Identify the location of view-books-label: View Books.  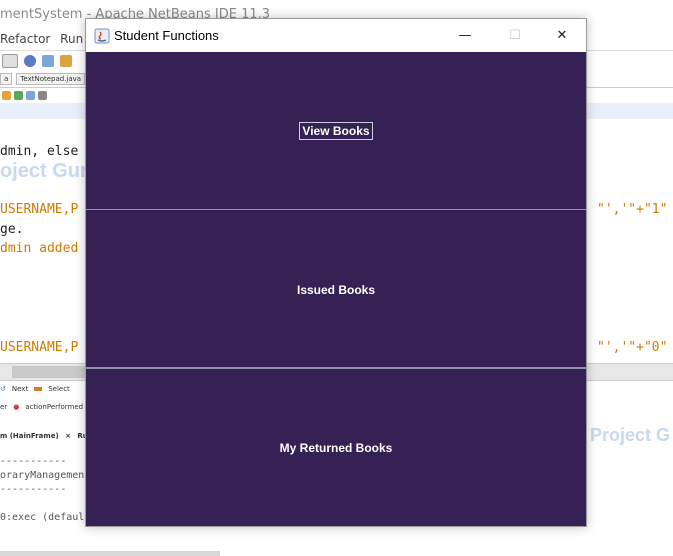
(336, 131).